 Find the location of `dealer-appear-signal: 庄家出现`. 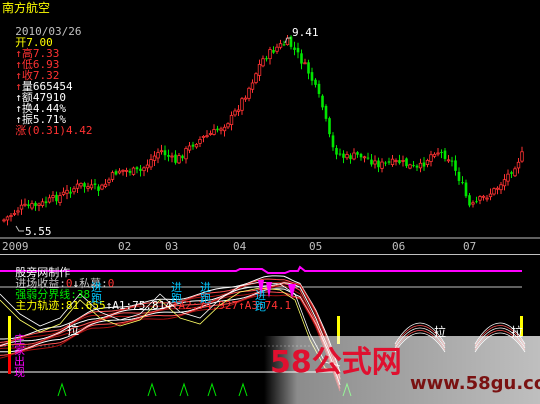

dealer-appear-signal: 庄家出现 is located at coordinates (19, 356).